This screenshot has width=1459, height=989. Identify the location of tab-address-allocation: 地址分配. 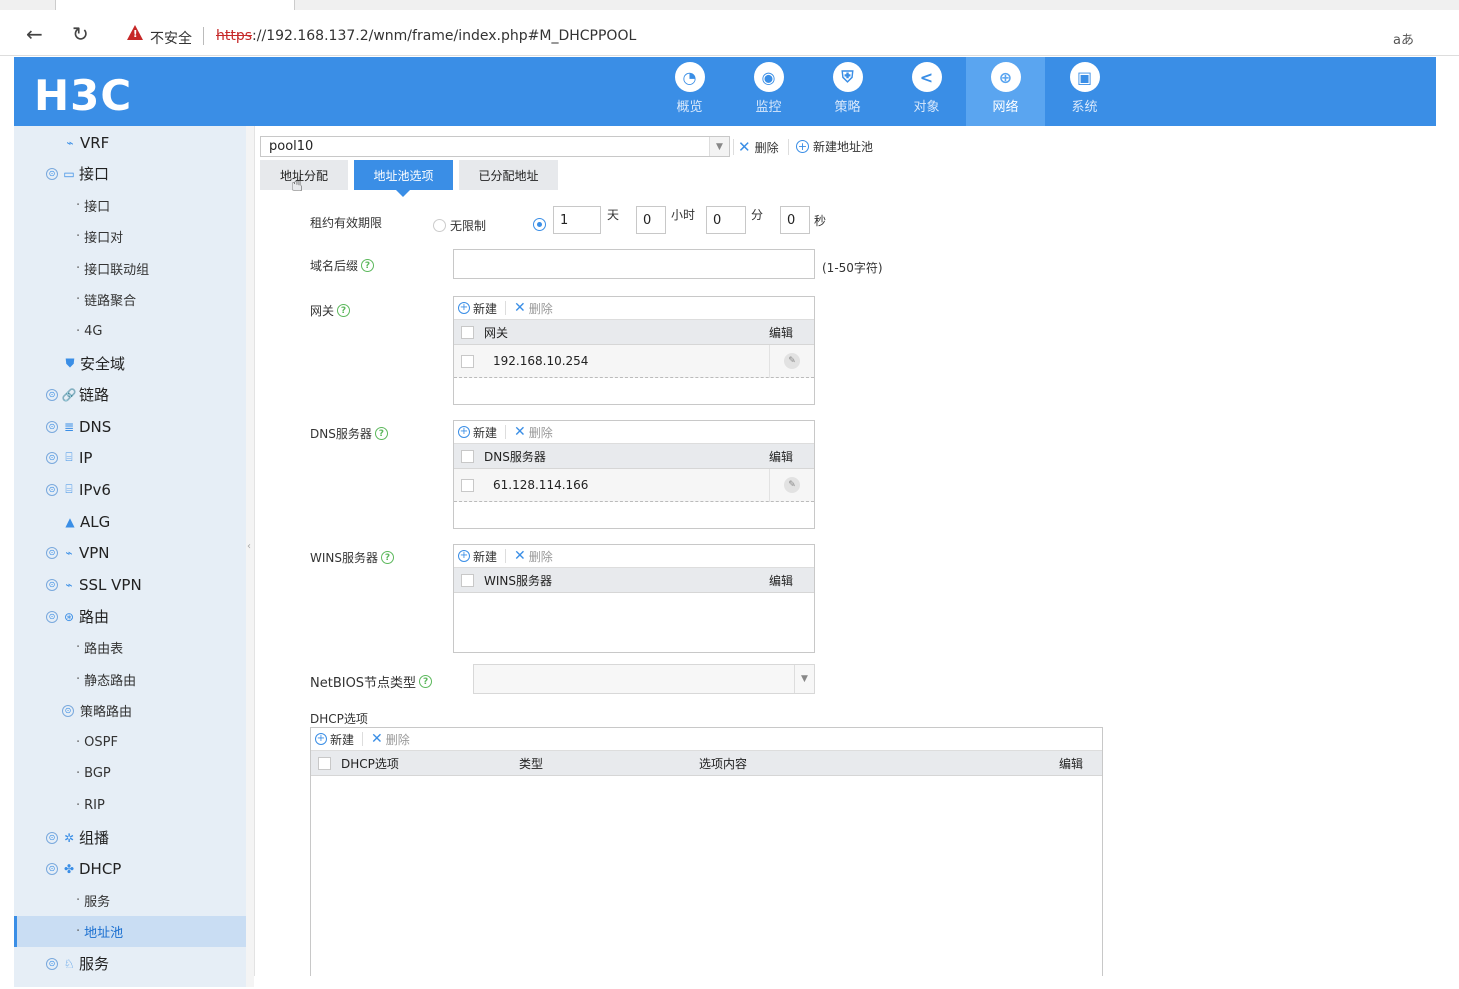
(304, 175).